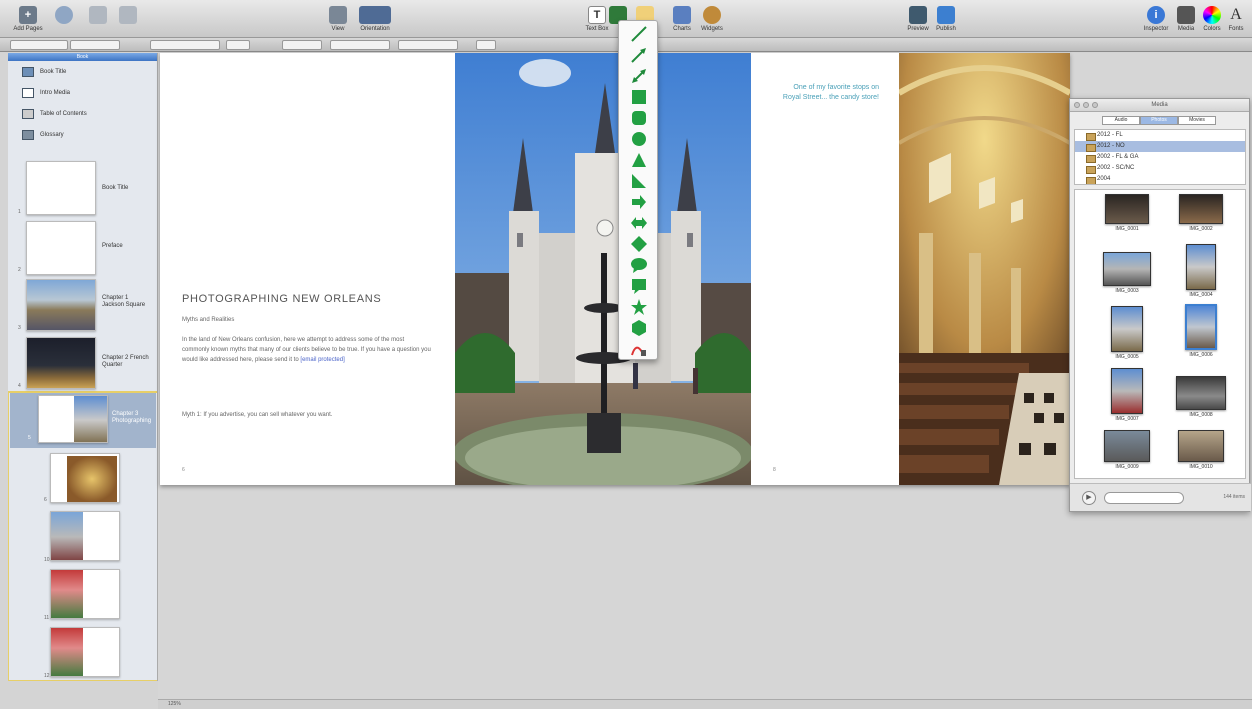  What do you see at coordinates (639, 202) in the screenshot?
I see `arrow-shape-icon` at bounding box center [639, 202].